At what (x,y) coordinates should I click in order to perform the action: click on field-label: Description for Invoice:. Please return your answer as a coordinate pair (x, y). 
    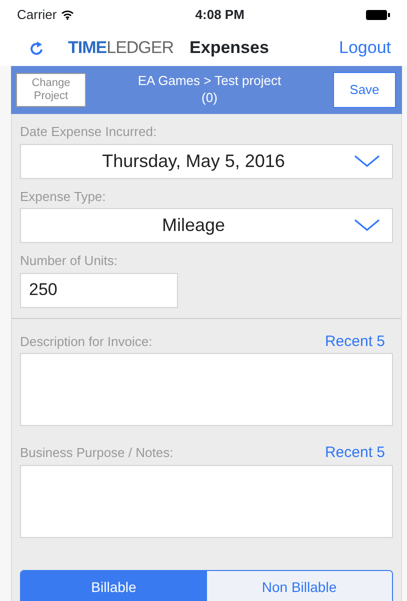
    Looking at the image, I should click on (86, 341).